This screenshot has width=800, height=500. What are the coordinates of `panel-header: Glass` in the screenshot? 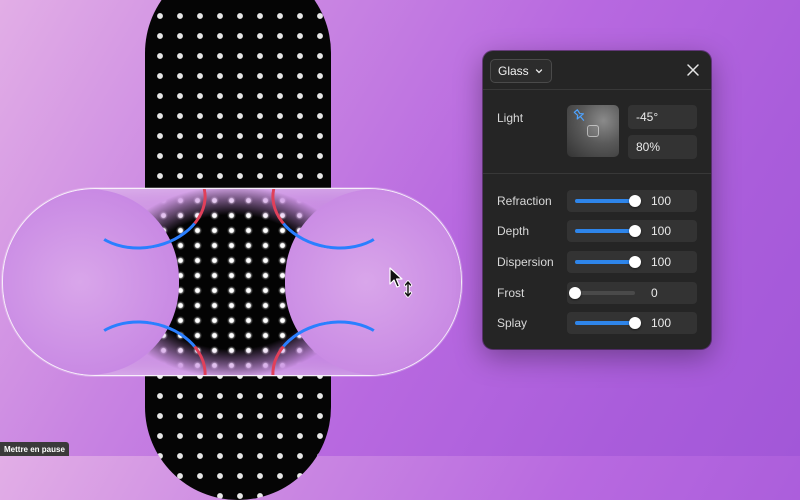 It's located at (597, 70).